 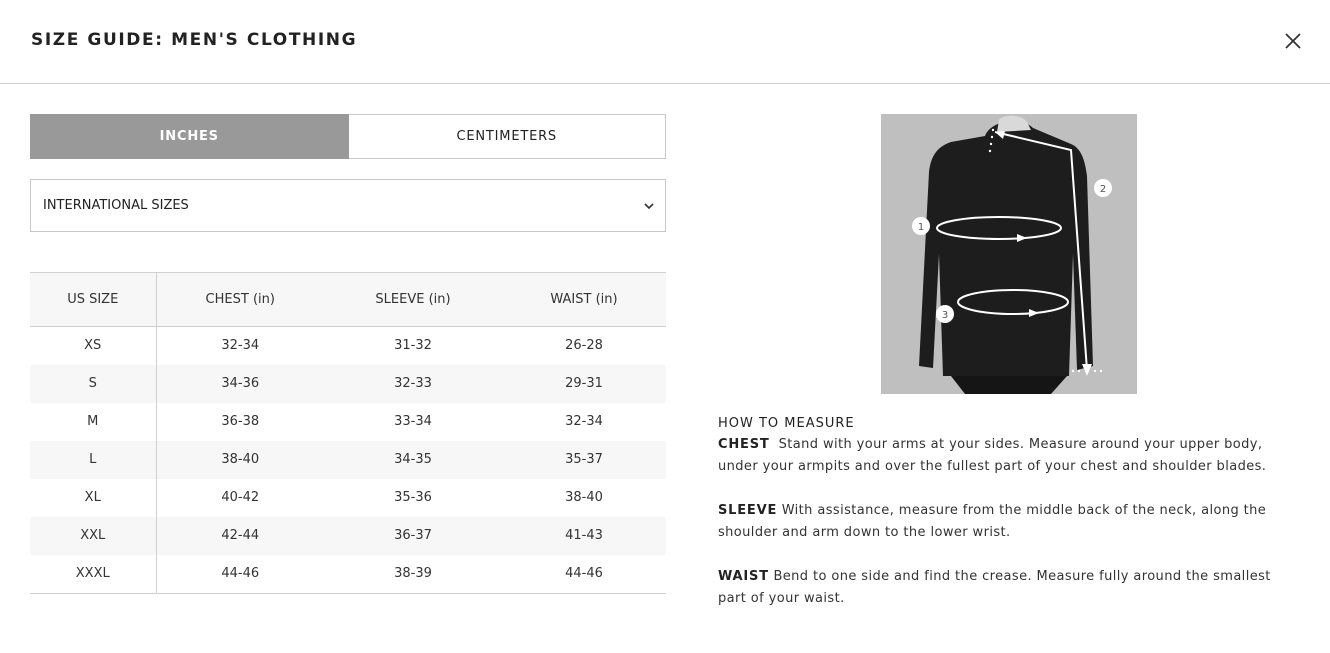 What do you see at coordinates (584, 459) in the screenshot?
I see `cell-waist: 35-37` at bounding box center [584, 459].